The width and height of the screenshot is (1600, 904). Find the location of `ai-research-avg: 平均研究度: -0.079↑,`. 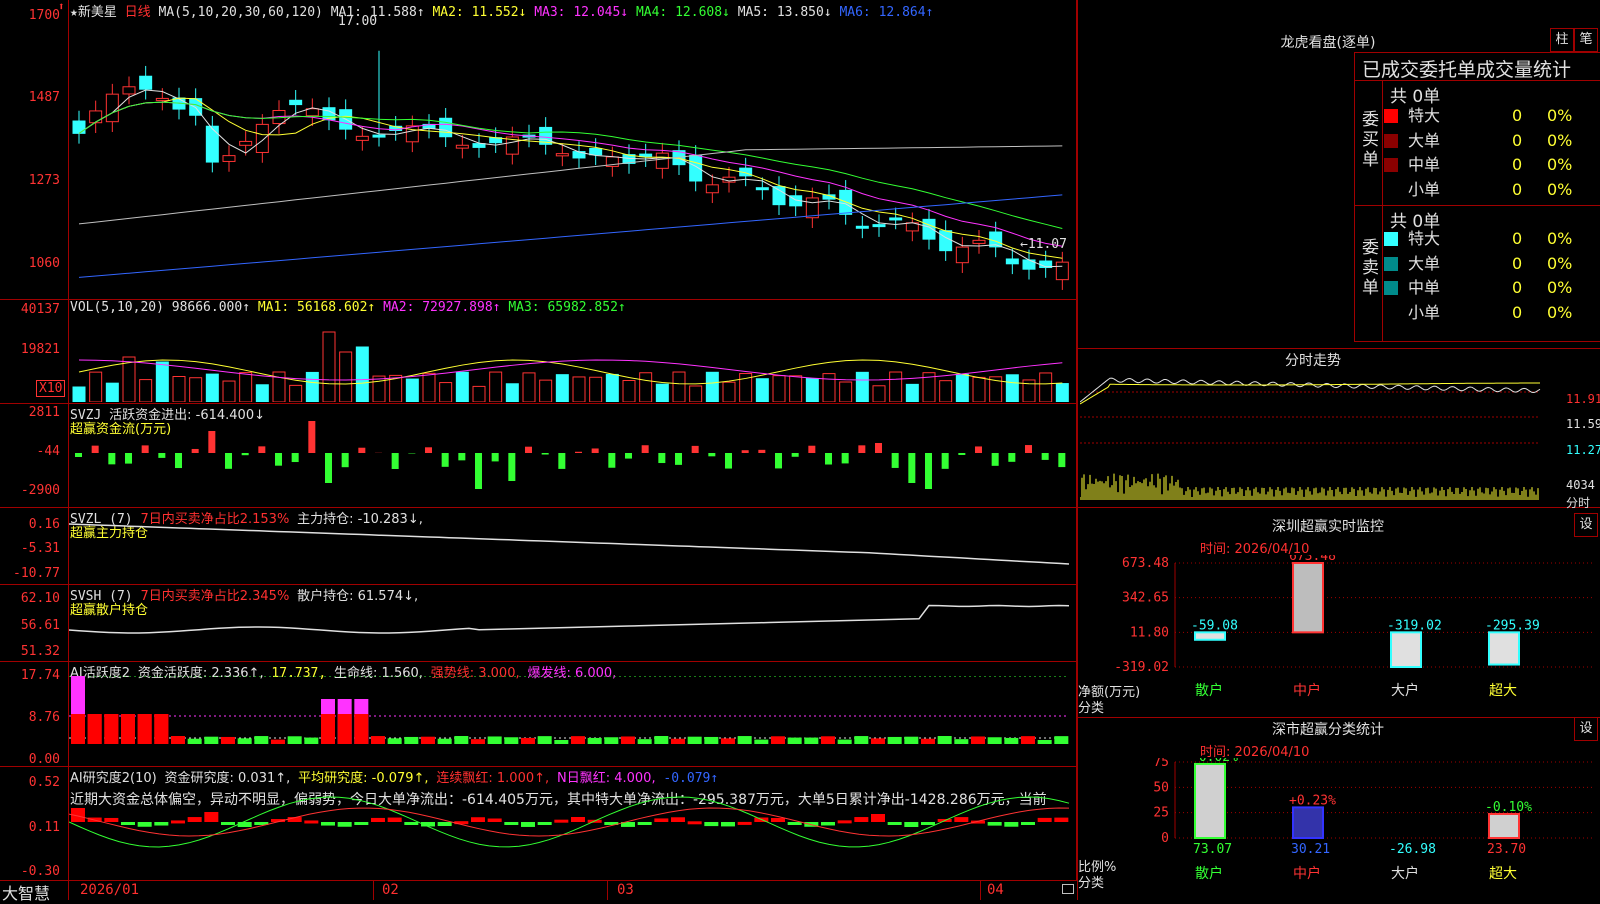

ai-research-avg: 平均研究度: -0.079↑, is located at coordinates (363, 778).